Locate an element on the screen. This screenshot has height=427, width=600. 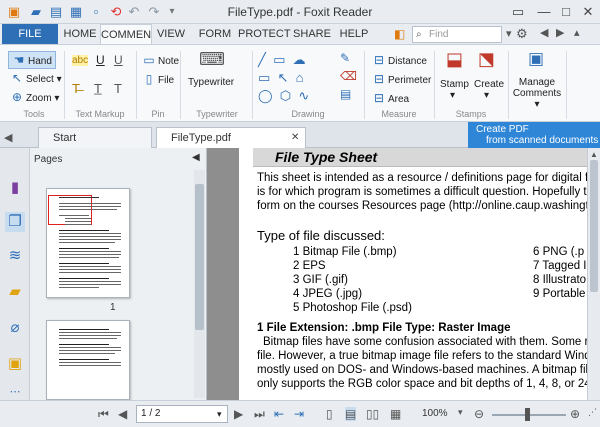
facing-page-icon: ▯▯ is located at coordinates (372, 414).